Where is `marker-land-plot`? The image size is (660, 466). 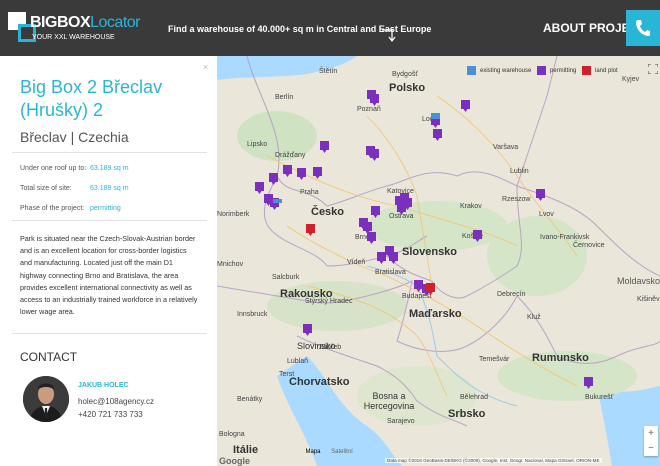
marker-land-plot is located at coordinates (310, 230).